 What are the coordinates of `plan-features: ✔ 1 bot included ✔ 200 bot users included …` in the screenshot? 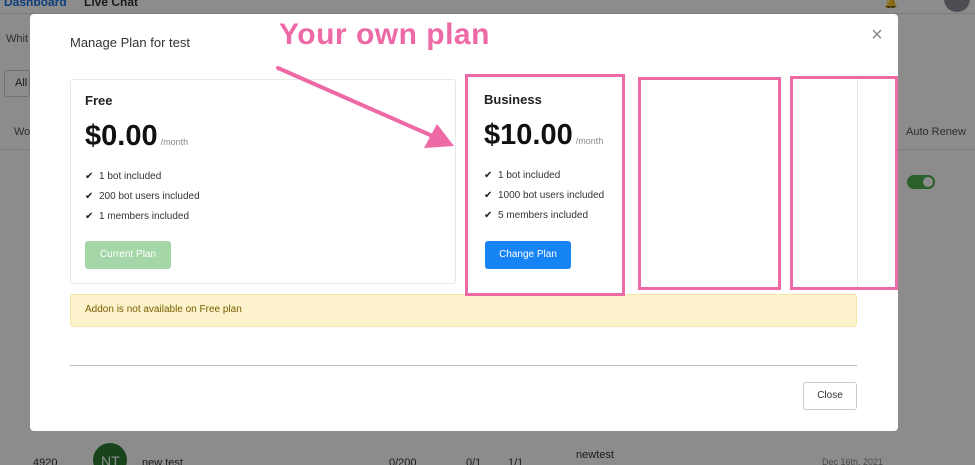 It's located at (142, 201).